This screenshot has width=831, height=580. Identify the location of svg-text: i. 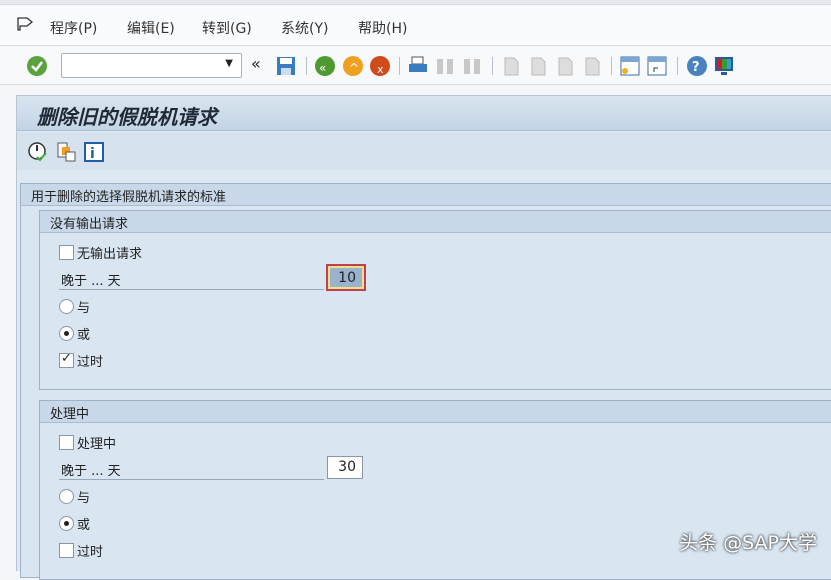
(92, 154).